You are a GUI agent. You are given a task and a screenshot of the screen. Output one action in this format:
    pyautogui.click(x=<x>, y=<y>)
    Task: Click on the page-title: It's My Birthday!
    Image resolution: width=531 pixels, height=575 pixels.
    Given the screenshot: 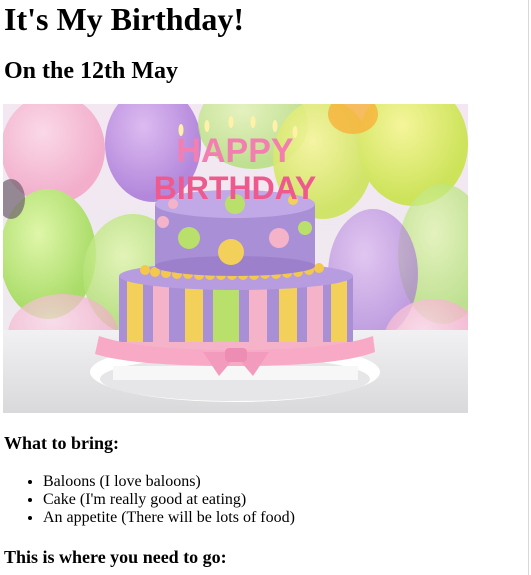 What is the action you would take?
    pyautogui.click(x=124, y=19)
    